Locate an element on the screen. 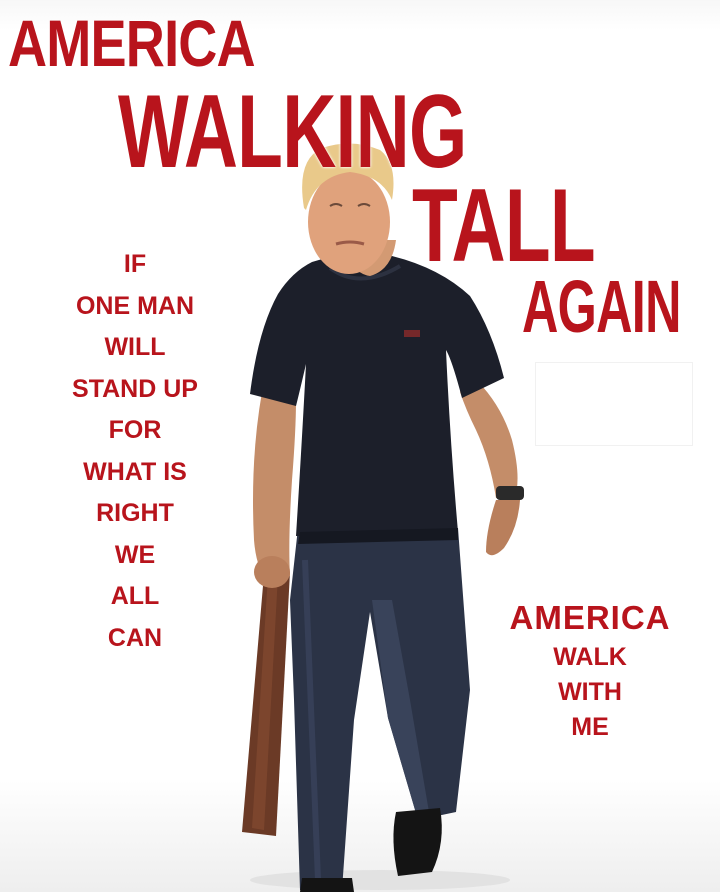 The image size is (720, 892). right-slogan-line: WALK is located at coordinates (590, 657).